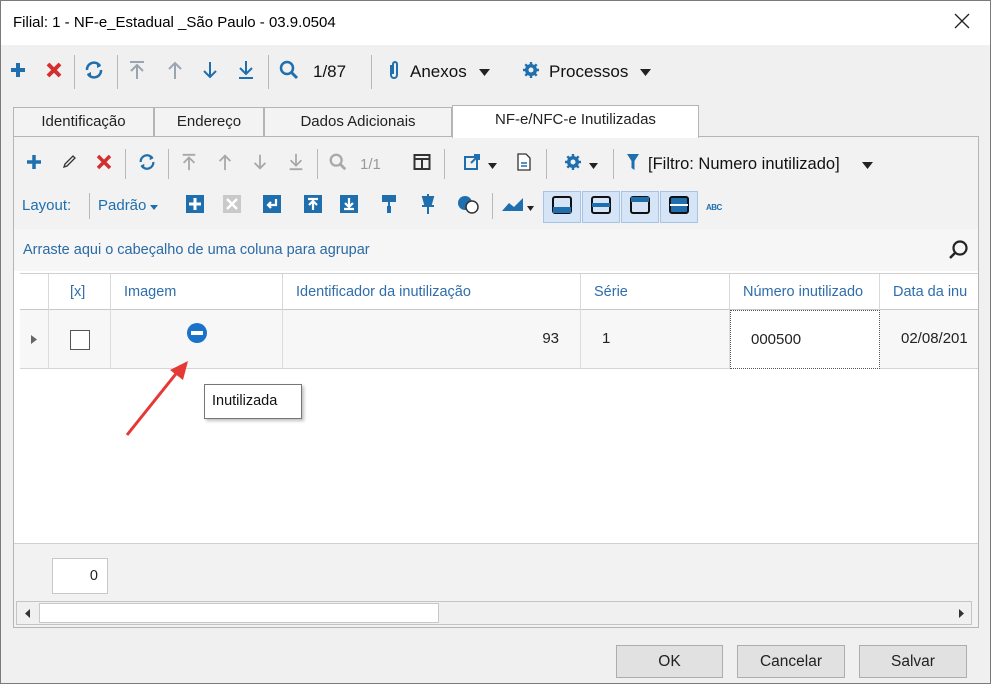  I want to click on grid-previous-button, so click(225, 164).